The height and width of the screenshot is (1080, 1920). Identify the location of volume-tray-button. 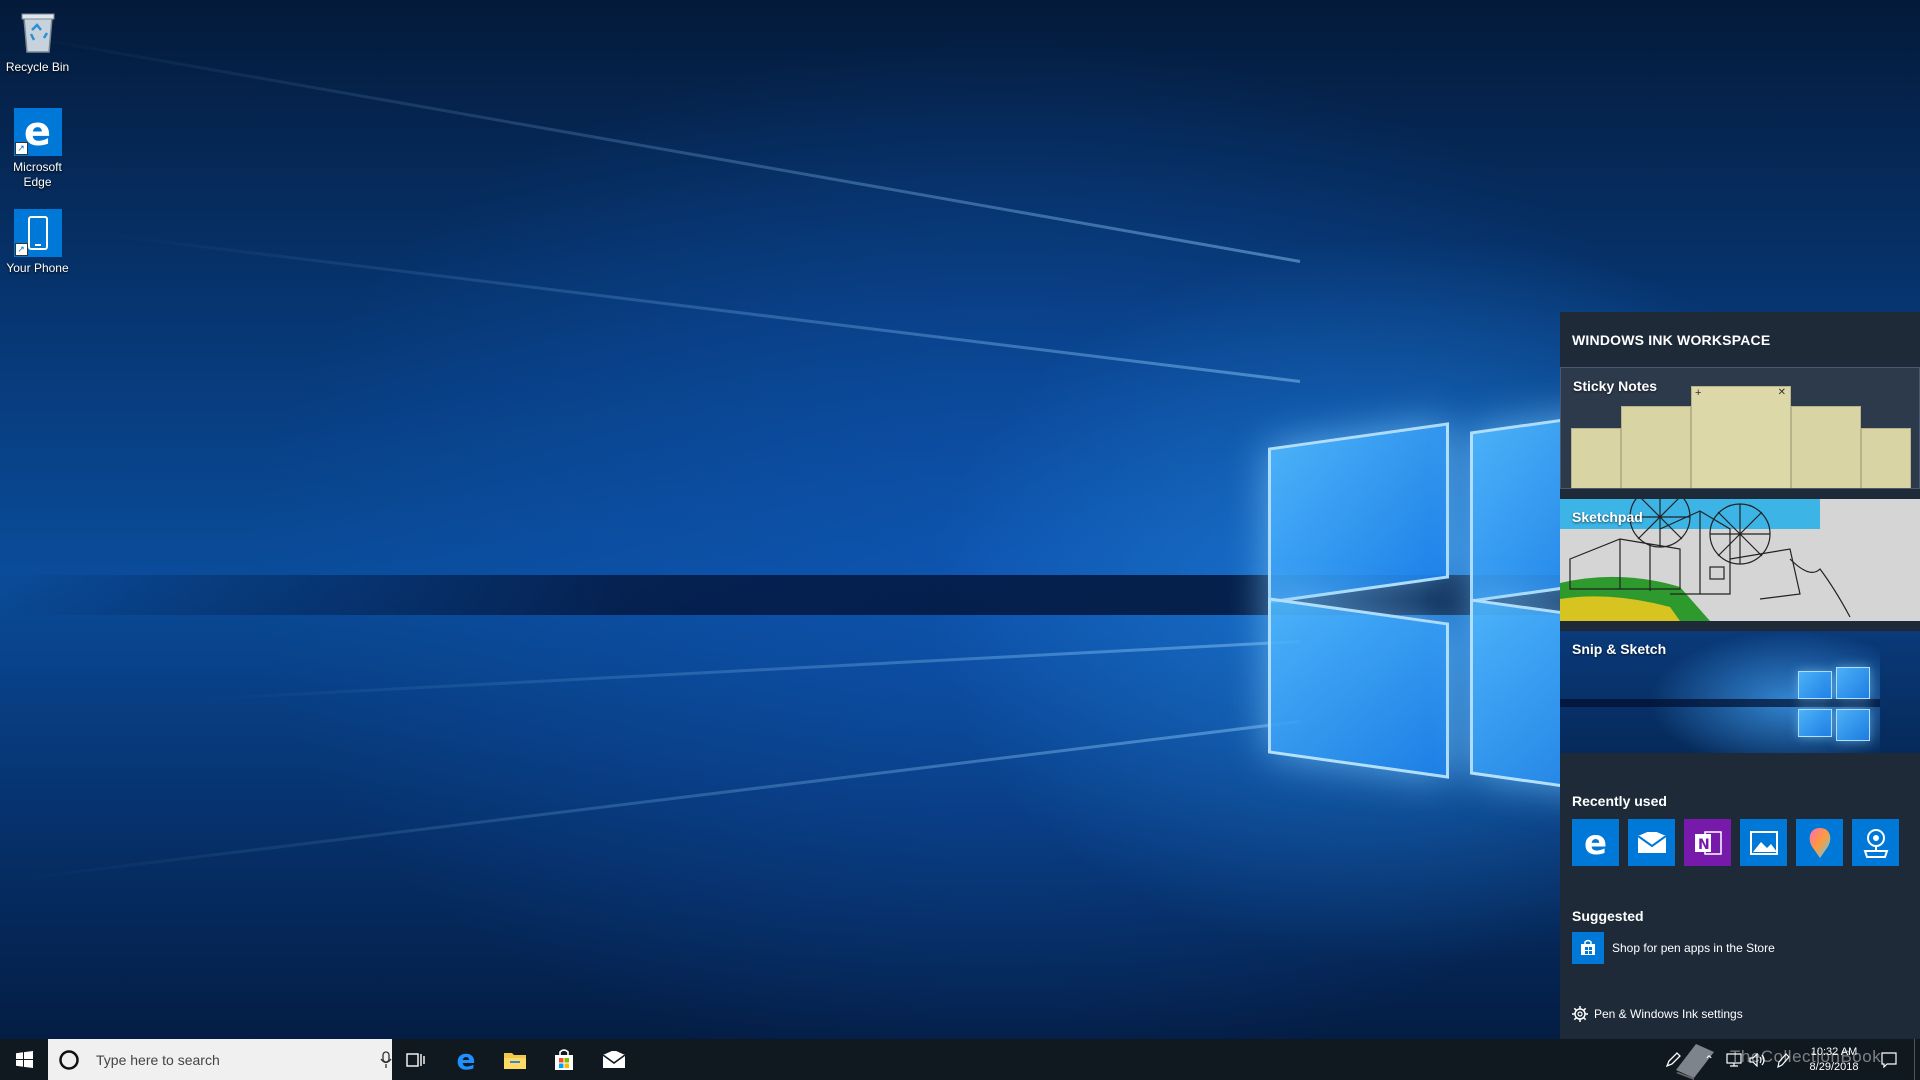
(1758, 1059).